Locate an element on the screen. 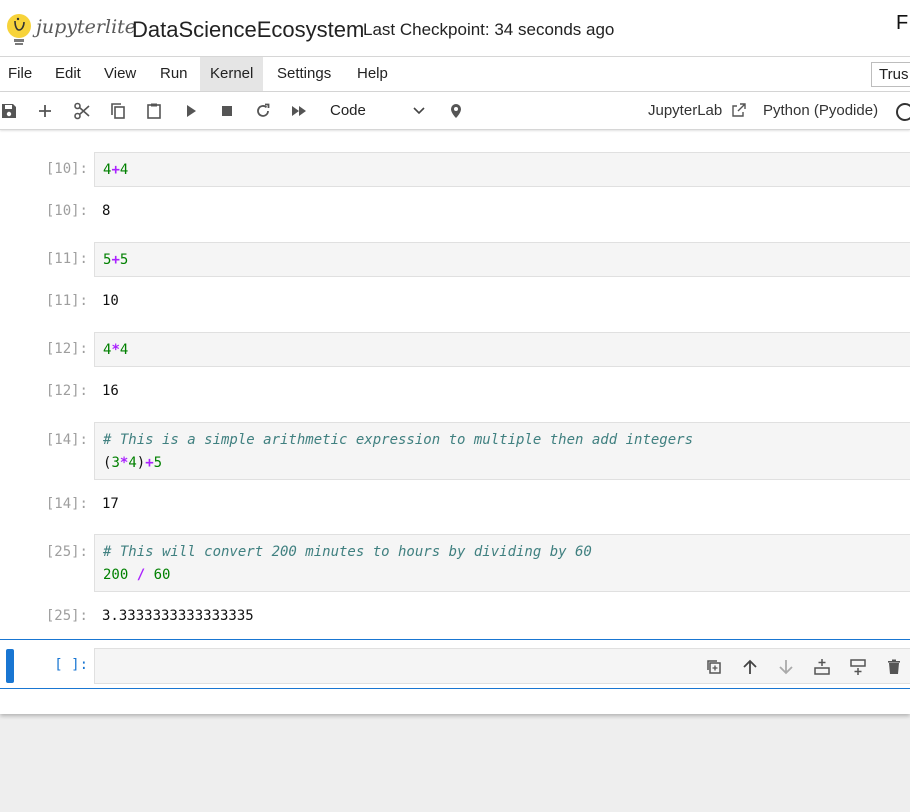  delete-cell-button is located at coordinates (894, 667).